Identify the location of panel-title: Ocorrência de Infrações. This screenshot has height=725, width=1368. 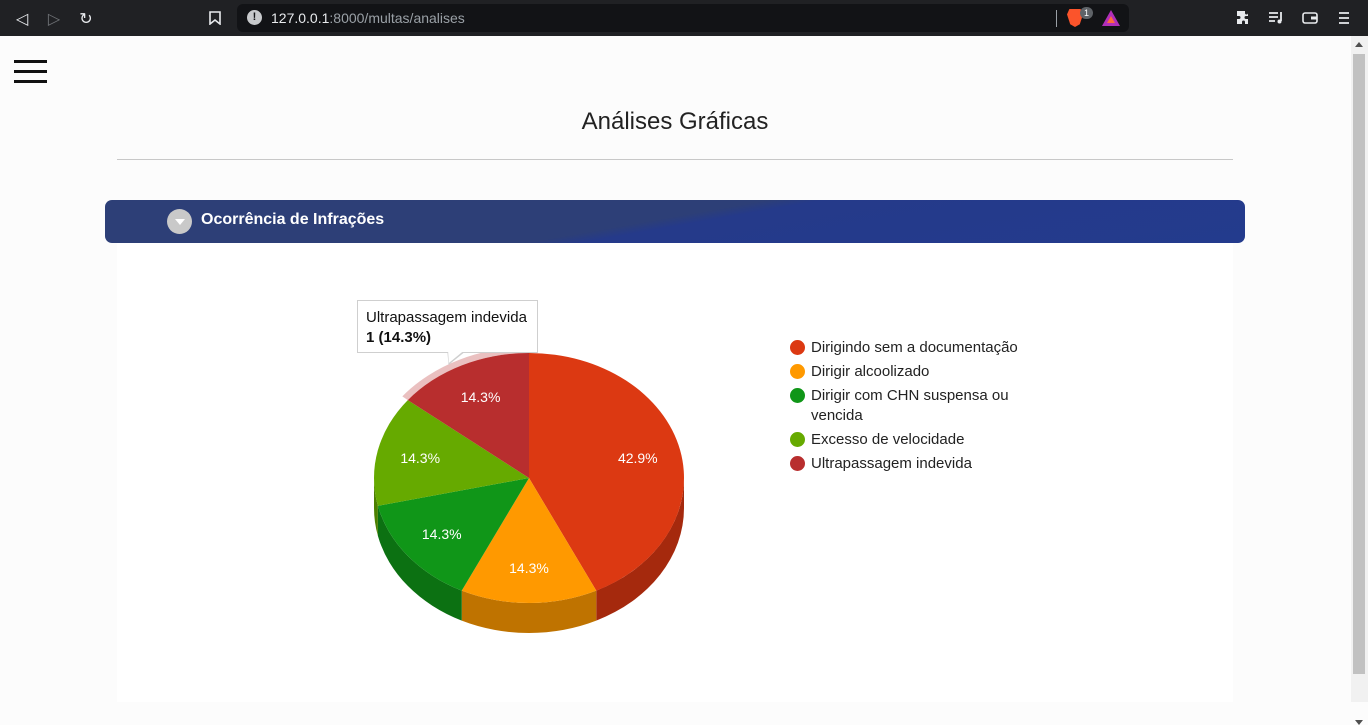
(293, 219).